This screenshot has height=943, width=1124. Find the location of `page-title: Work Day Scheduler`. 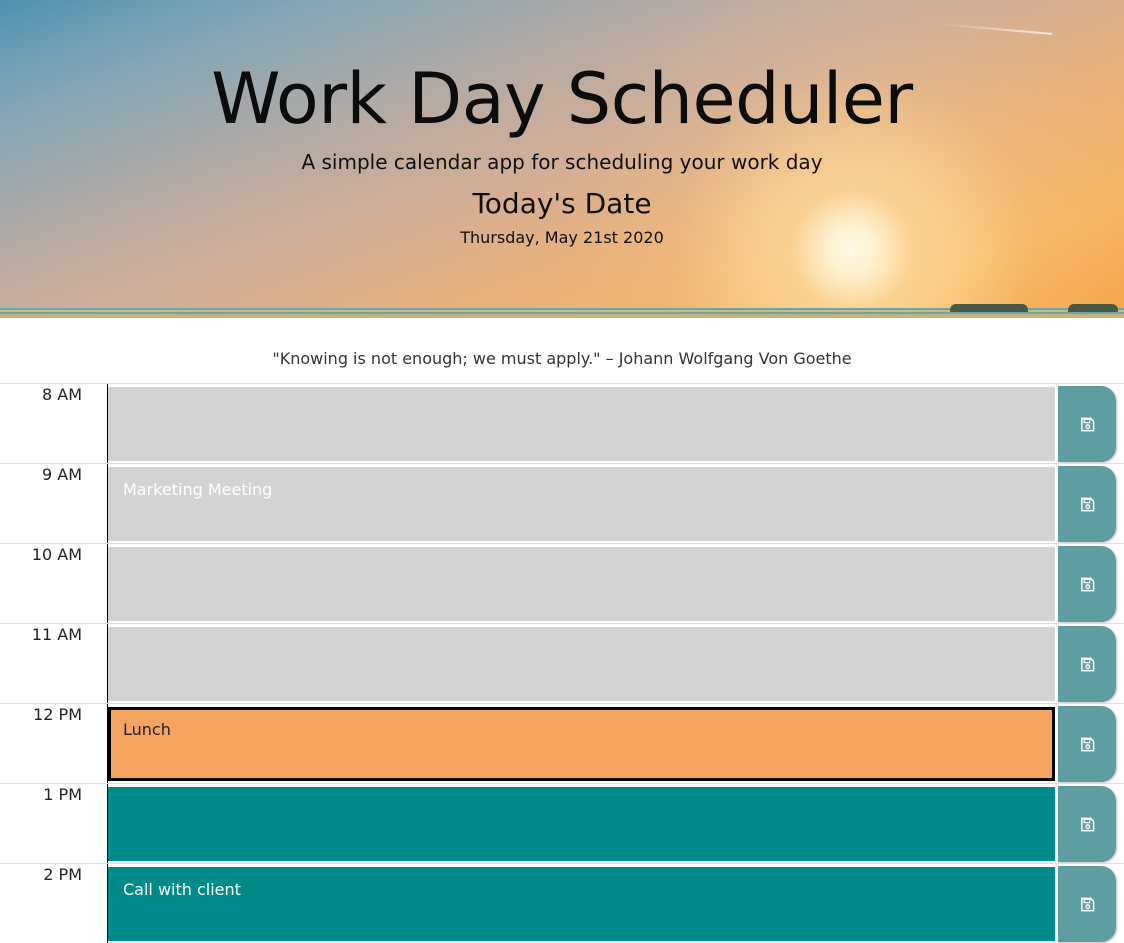

page-title: Work Day Scheduler is located at coordinates (562, 99).